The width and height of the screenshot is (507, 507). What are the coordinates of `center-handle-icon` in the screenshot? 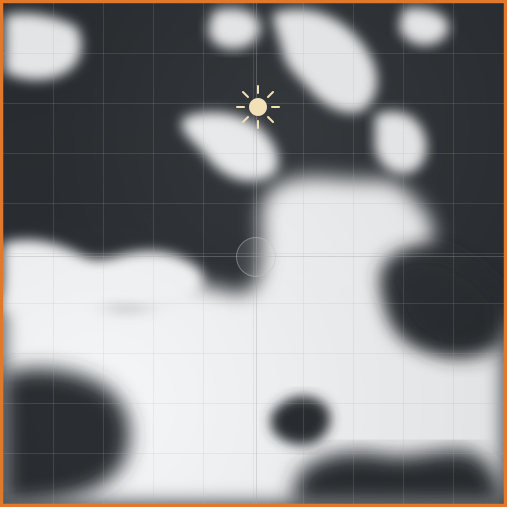 It's located at (256, 257).